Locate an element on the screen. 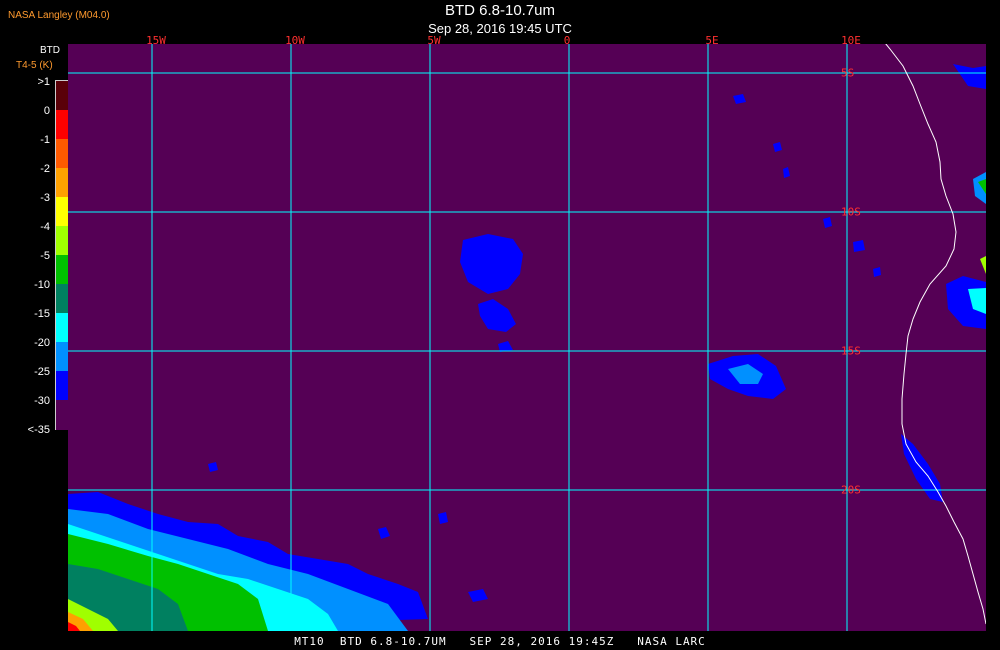  lon-label-15w: 15W is located at coordinates (156, 40).